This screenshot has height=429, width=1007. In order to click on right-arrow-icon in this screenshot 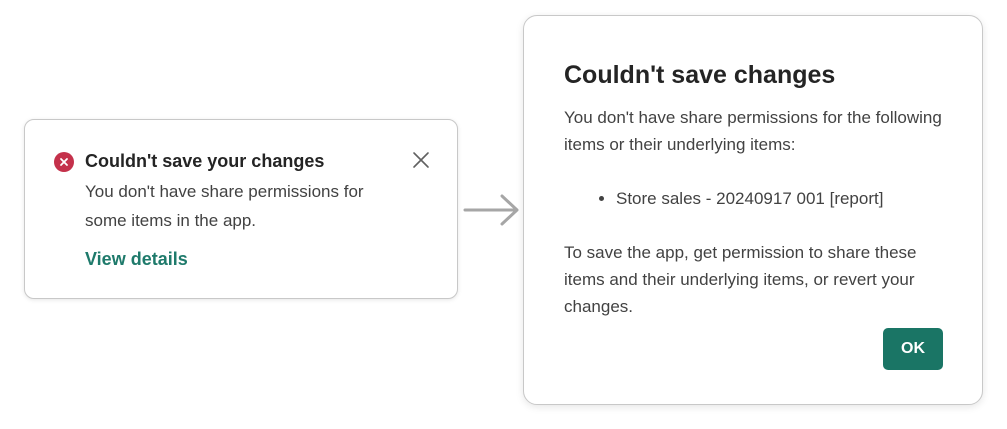, I will do `click(491, 210)`.